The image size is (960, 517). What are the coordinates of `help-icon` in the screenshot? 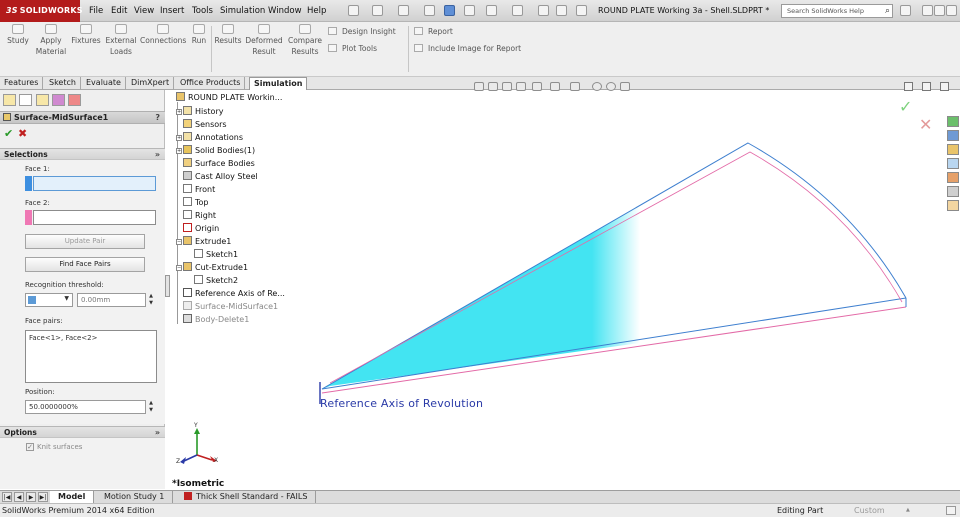 It's located at (951, 510).